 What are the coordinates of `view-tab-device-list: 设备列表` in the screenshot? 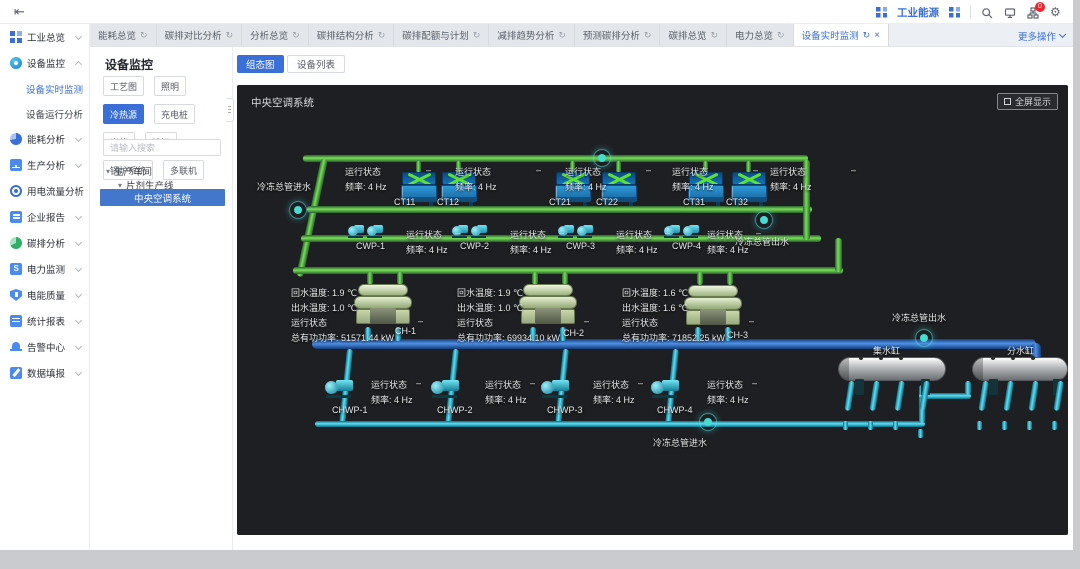 It's located at (316, 64).